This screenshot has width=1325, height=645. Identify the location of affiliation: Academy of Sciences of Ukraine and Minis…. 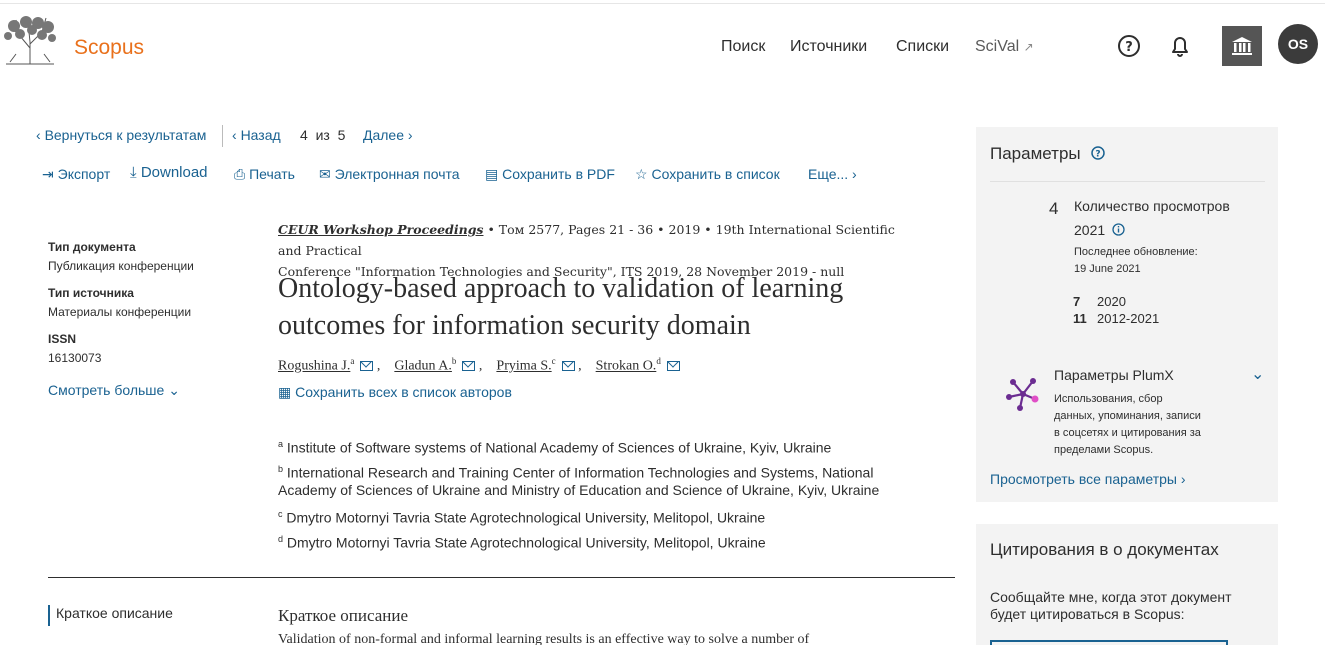
(598, 490).